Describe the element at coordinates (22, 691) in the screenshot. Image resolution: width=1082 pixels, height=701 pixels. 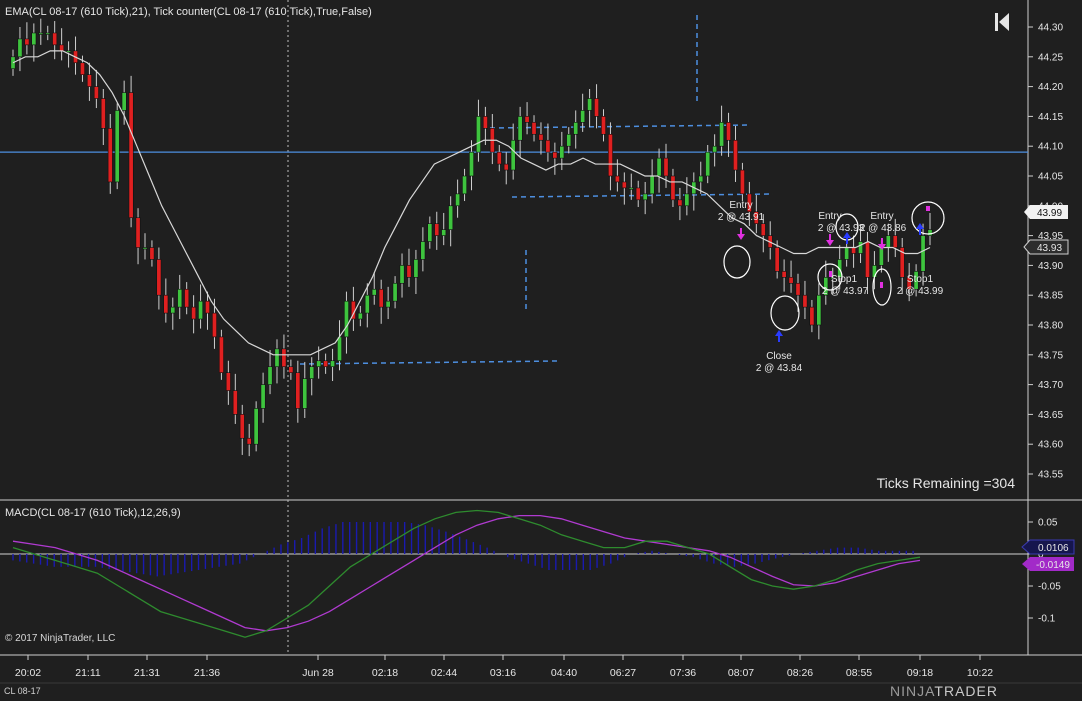
I see `instrument-label: CL 08-17` at that location.